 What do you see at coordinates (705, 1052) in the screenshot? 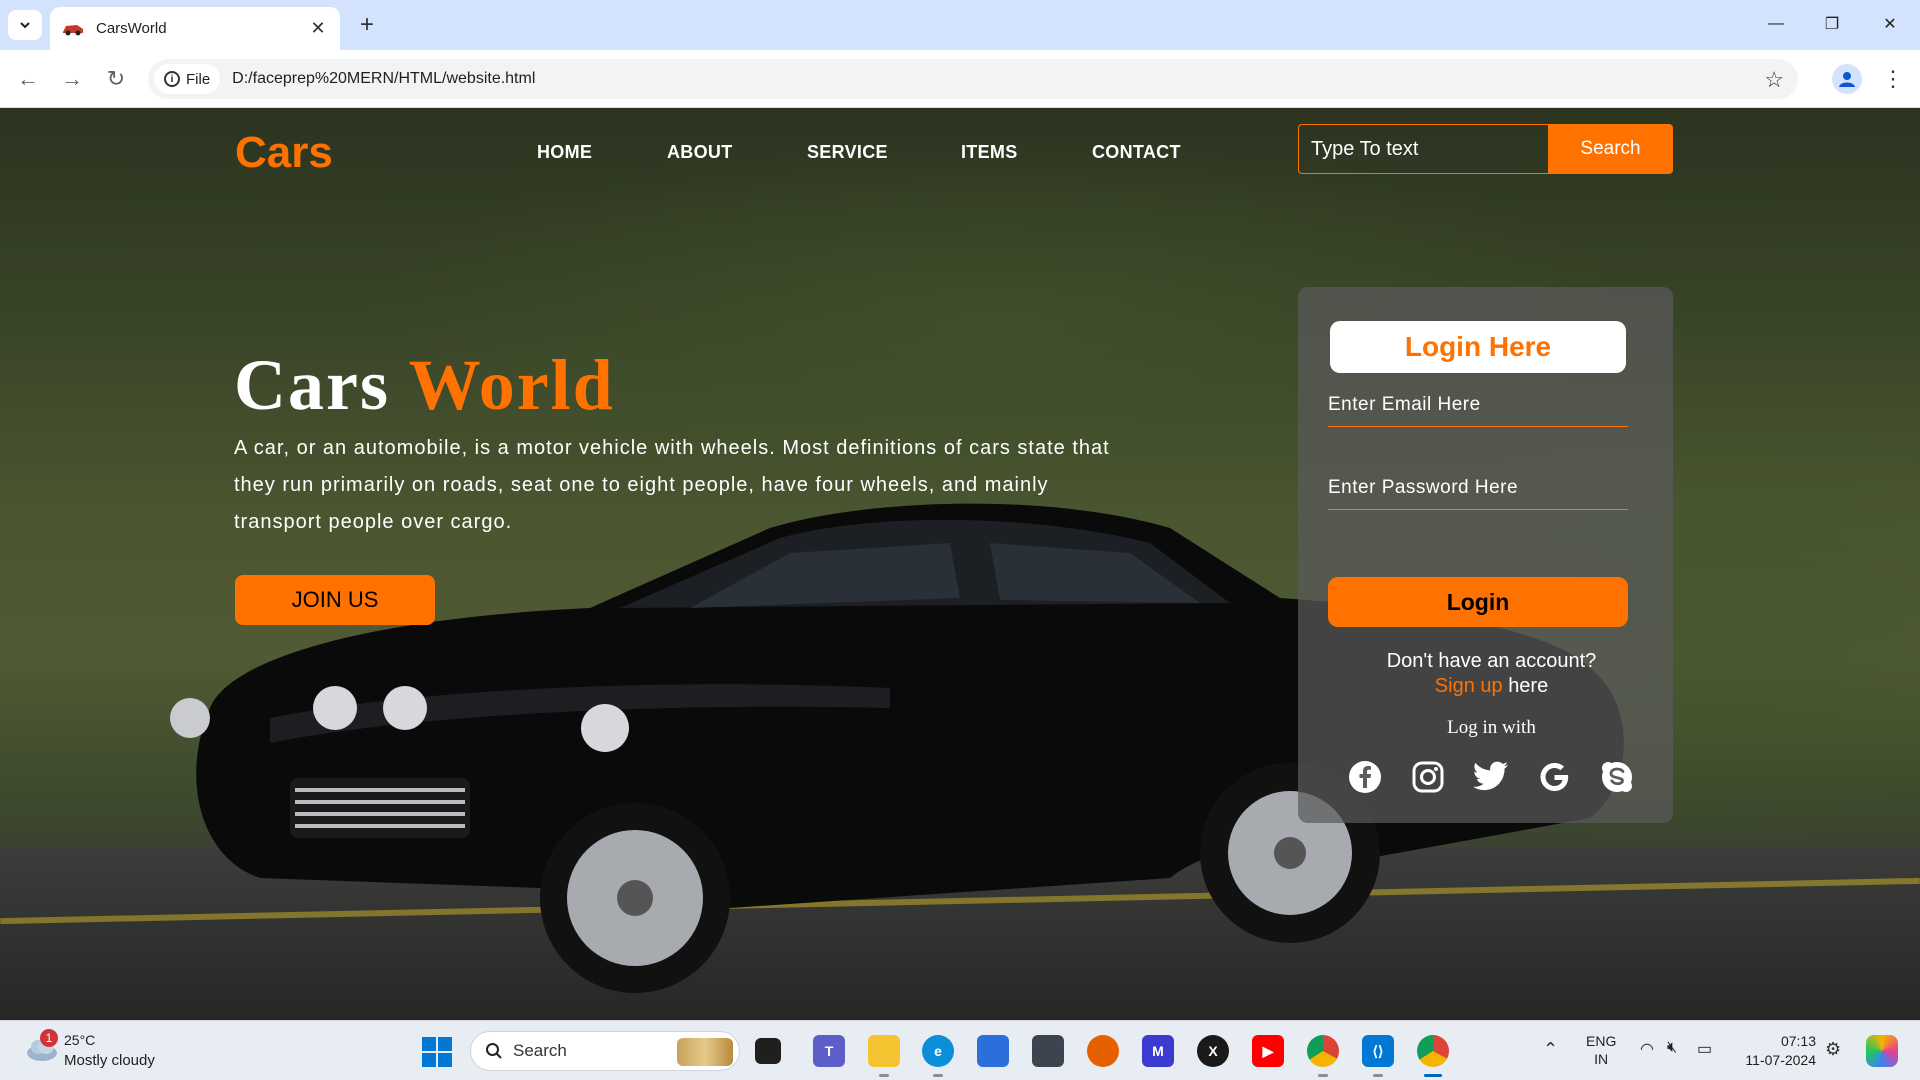
I see `search-highlight-image` at bounding box center [705, 1052].